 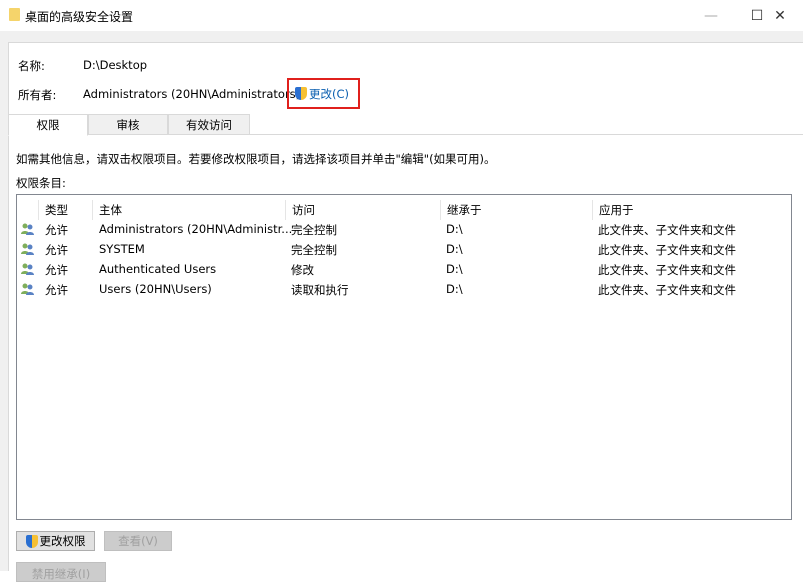 I want to click on column-header-access: 访问, so click(x=362, y=210).